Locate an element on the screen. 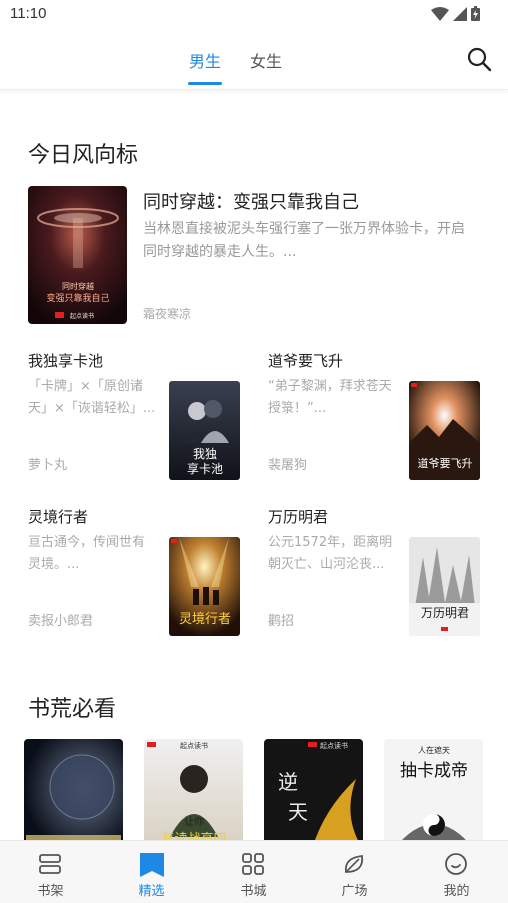  status-time: 11:10 is located at coordinates (28, 13).